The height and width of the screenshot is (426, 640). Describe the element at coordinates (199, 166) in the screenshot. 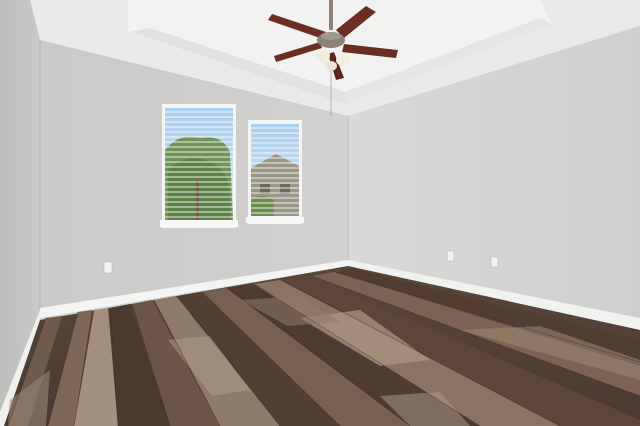

I see `window-left` at that location.